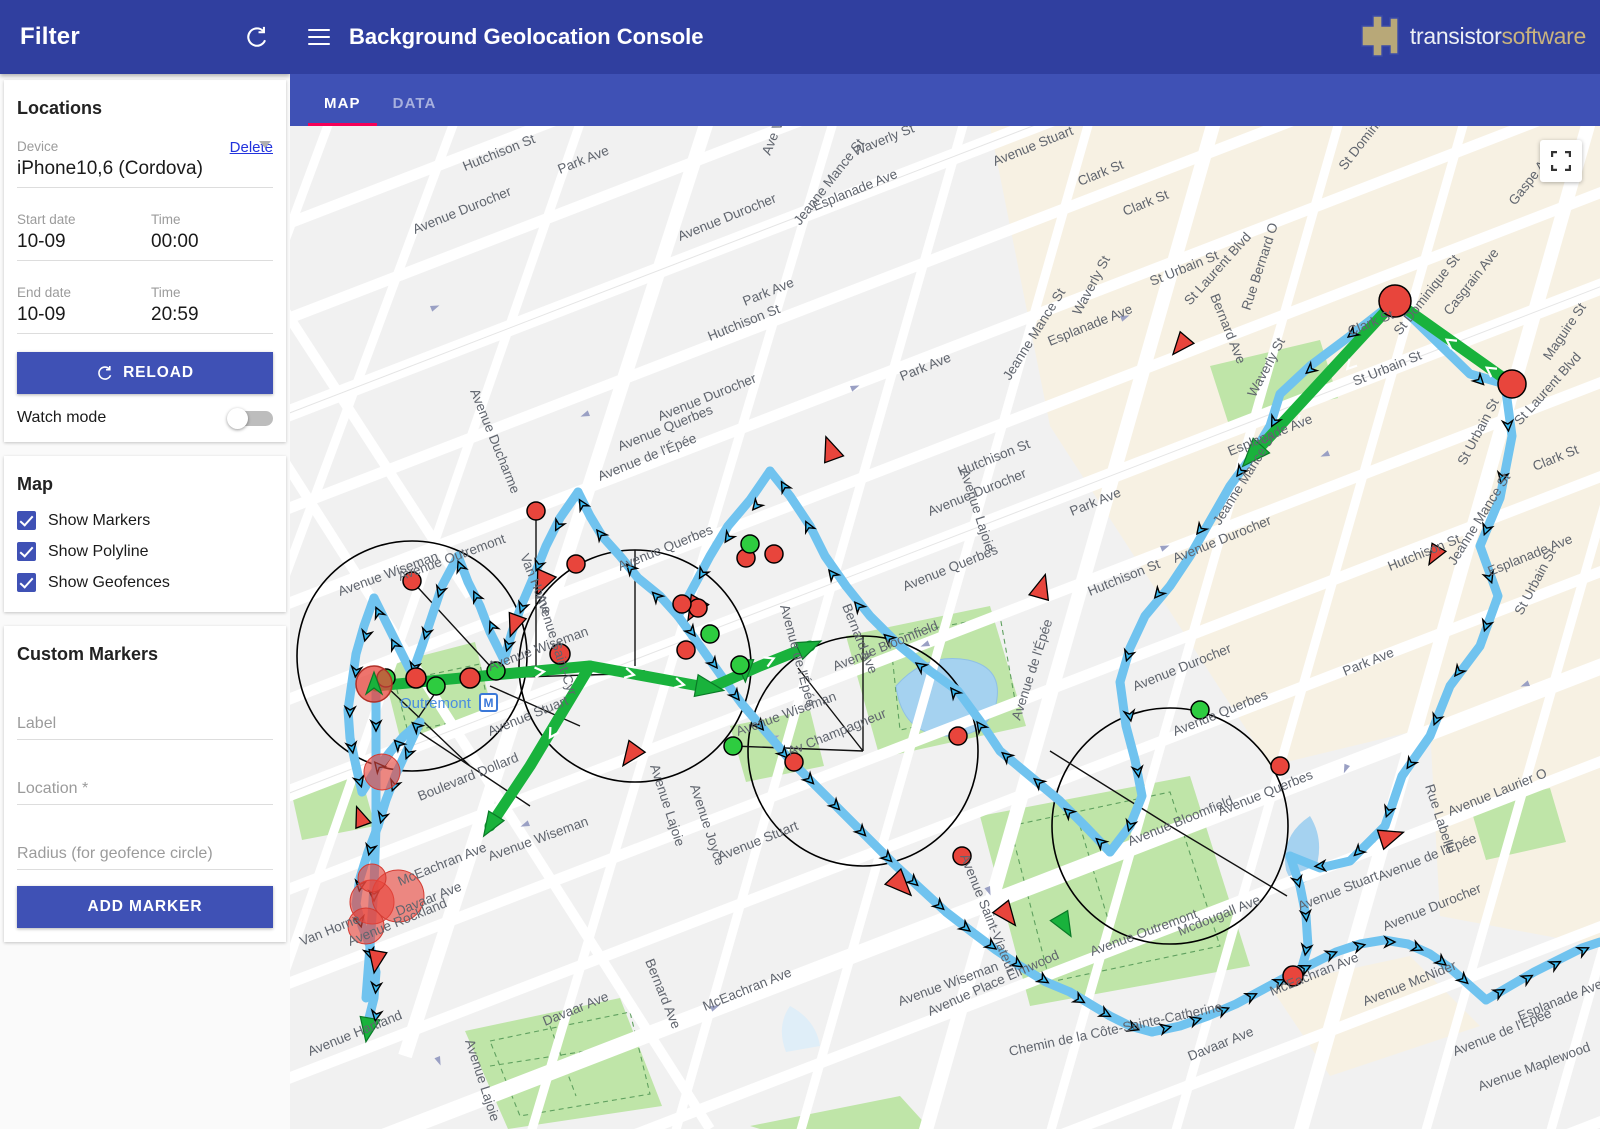  What do you see at coordinates (415, 110) in the screenshot?
I see `tab-data: DATA` at bounding box center [415, 110].